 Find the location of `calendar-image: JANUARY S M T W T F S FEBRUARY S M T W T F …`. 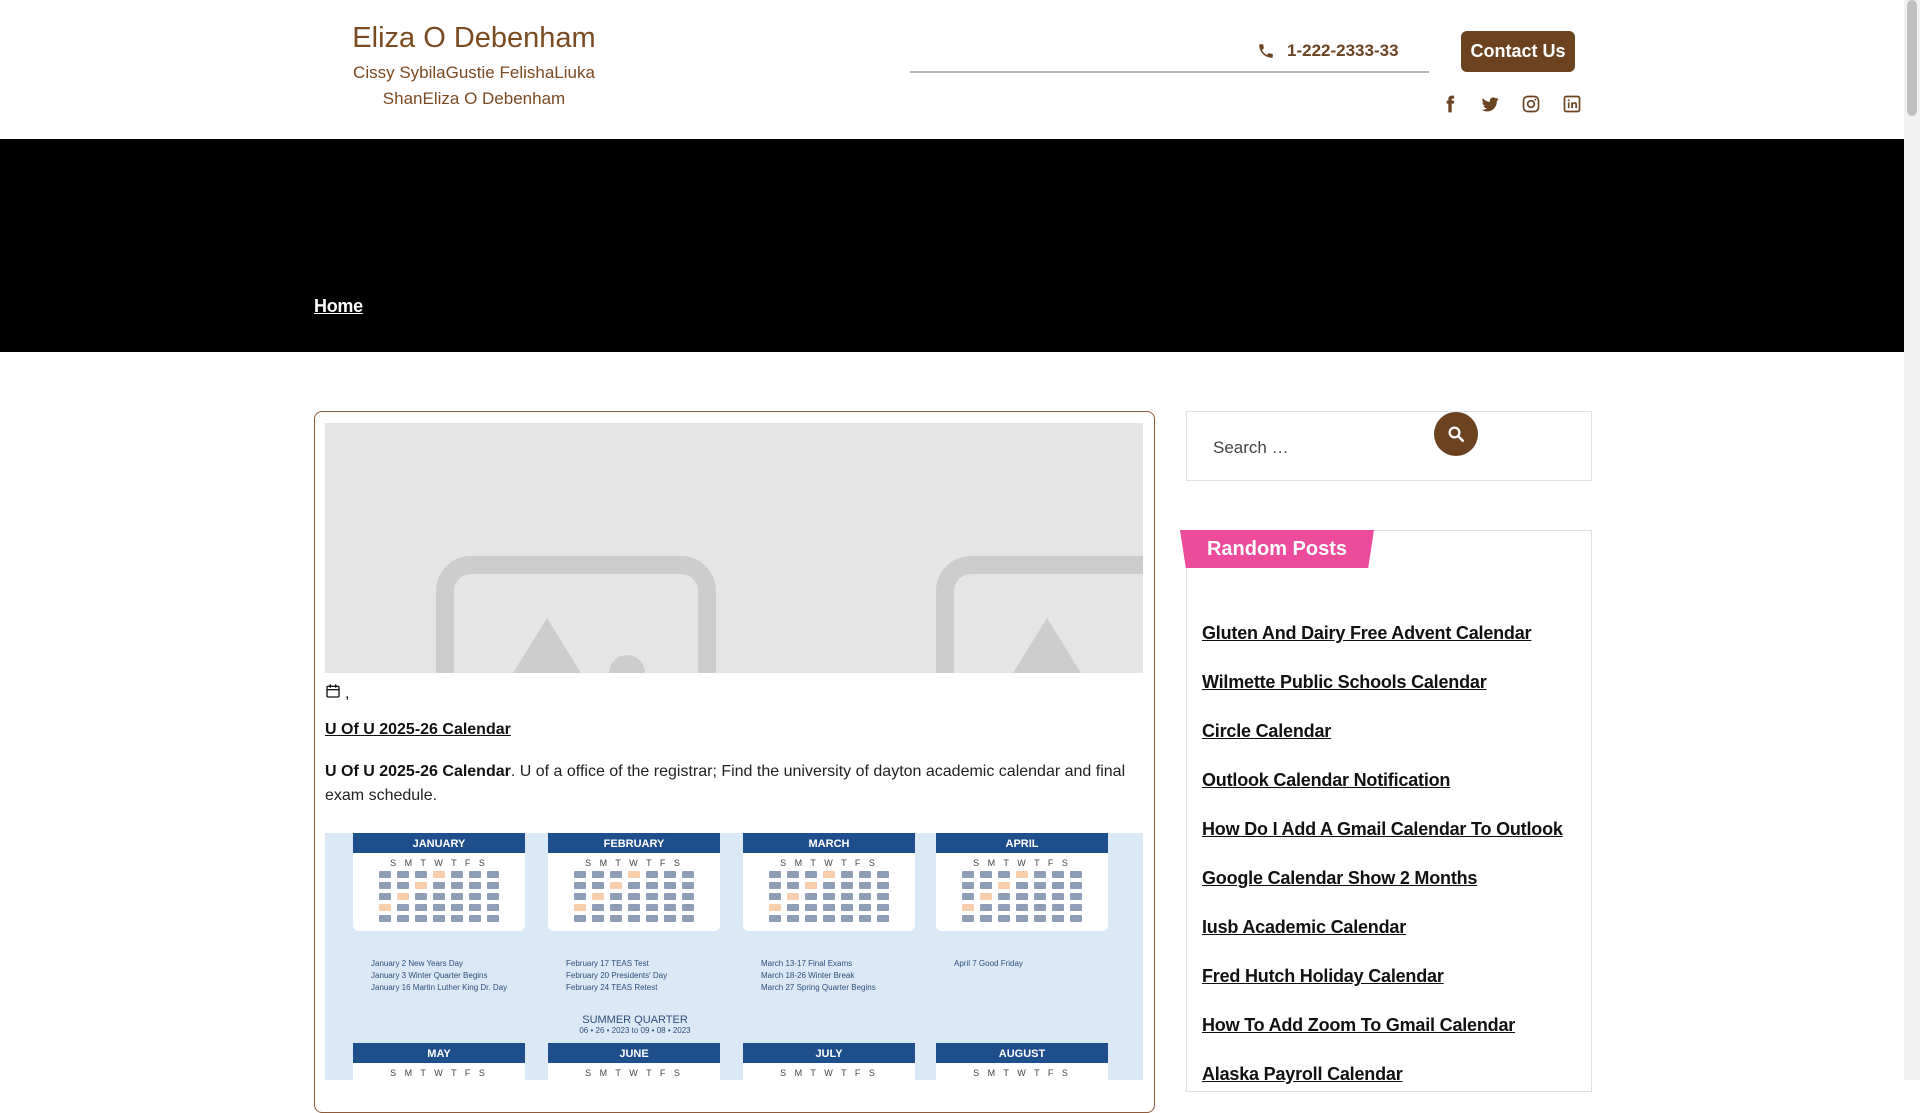

calendar-image: JANUARY S M T W T F S FEBRUARY S M T W T F … is located at coordinates (734, 956).